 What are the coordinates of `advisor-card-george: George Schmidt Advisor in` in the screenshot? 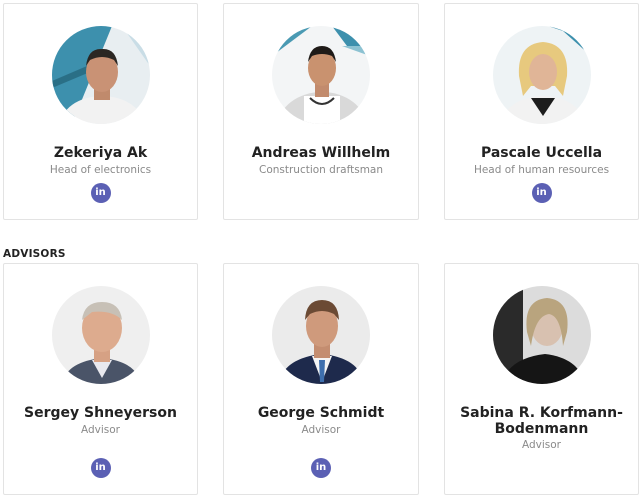 It's located at (321, 379).